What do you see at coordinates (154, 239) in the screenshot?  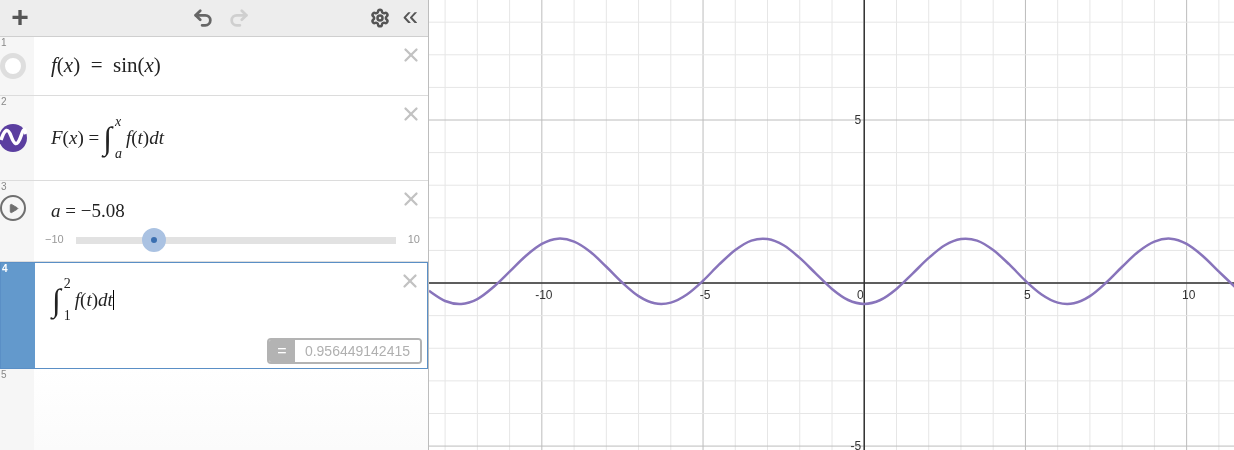 I see `slider-thumb` at bounding box center [154, 239].